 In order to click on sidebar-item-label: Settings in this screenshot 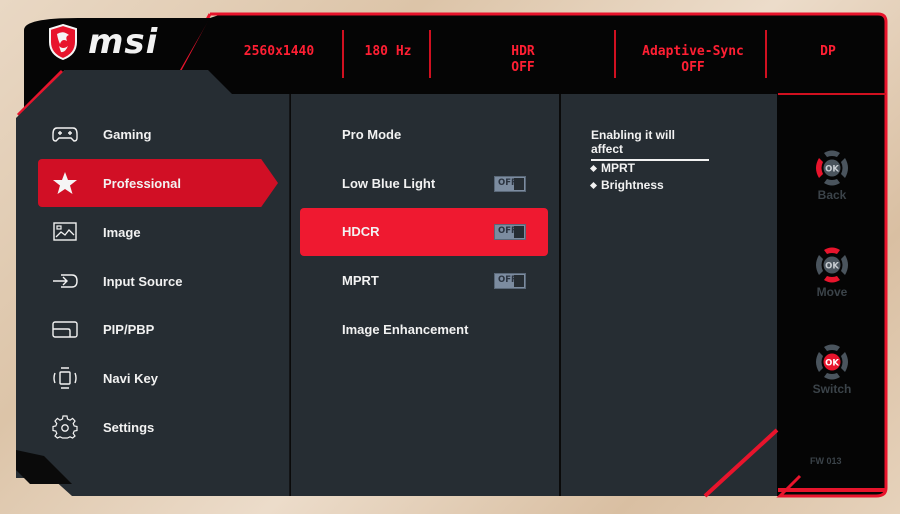, I will do `click(129, 427)`.